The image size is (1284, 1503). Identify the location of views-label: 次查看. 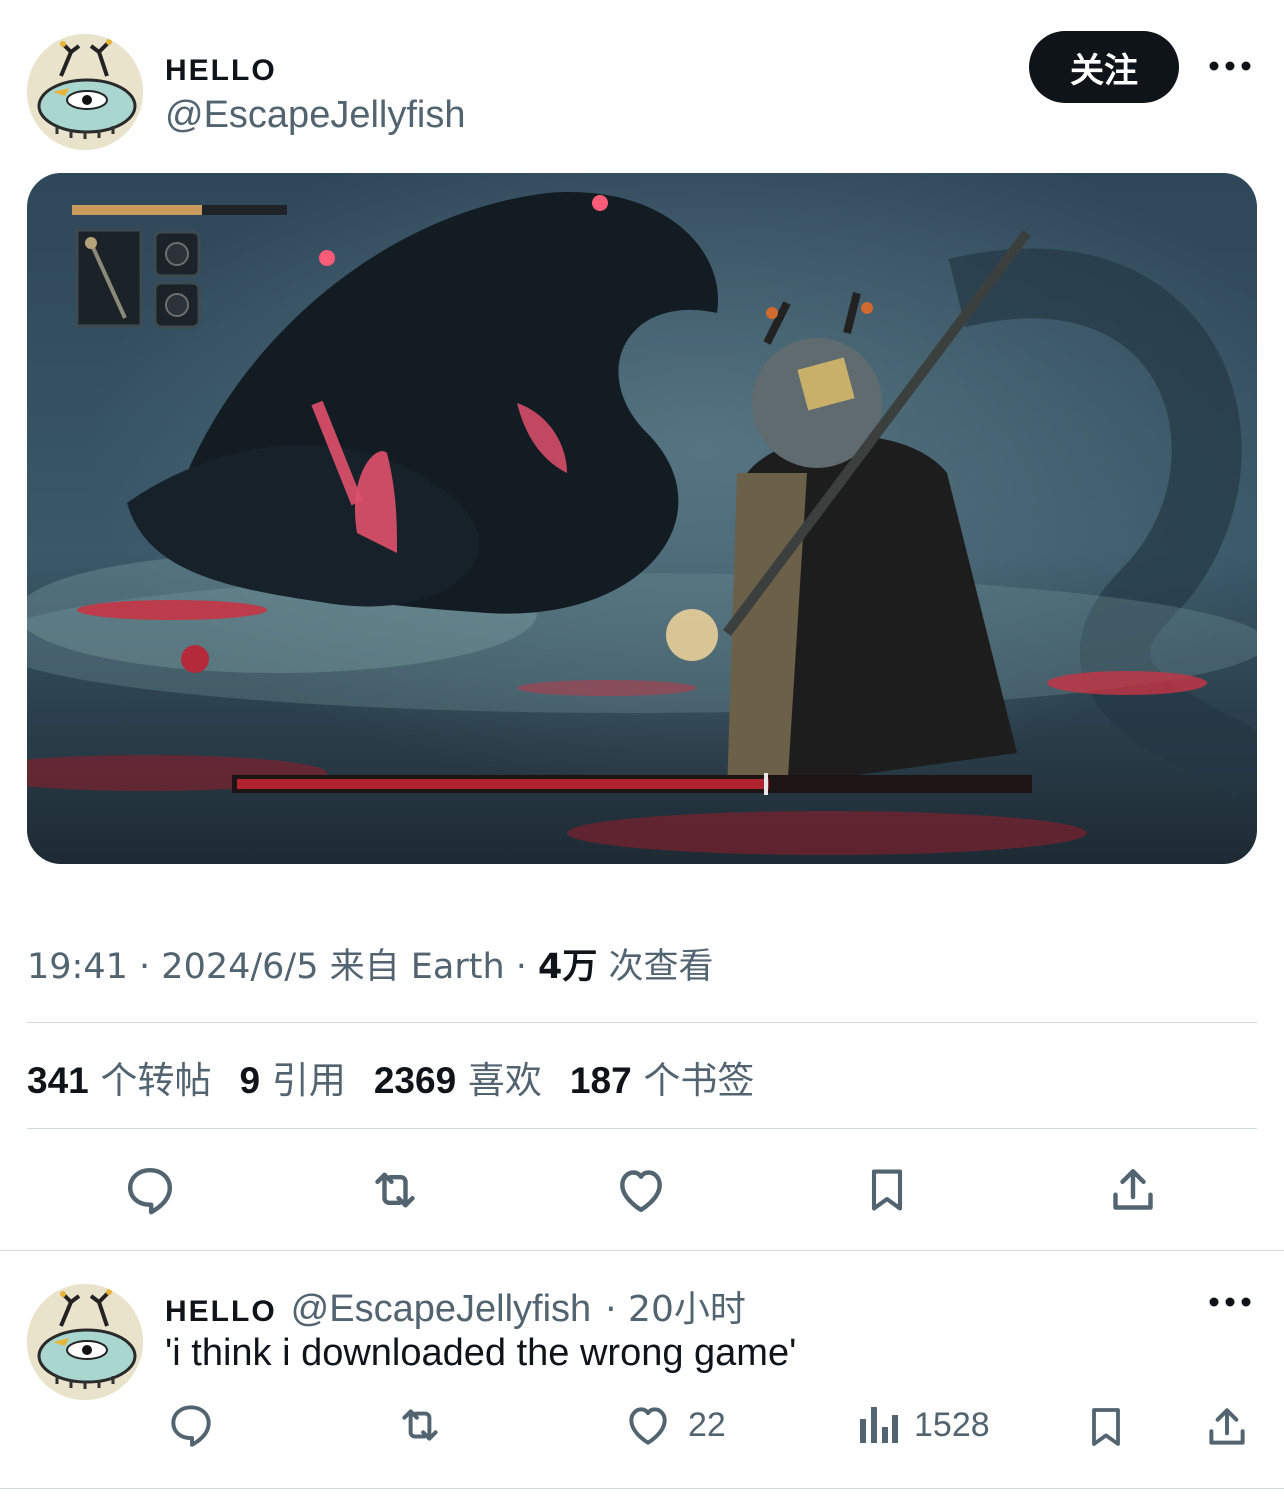
(661, 967).